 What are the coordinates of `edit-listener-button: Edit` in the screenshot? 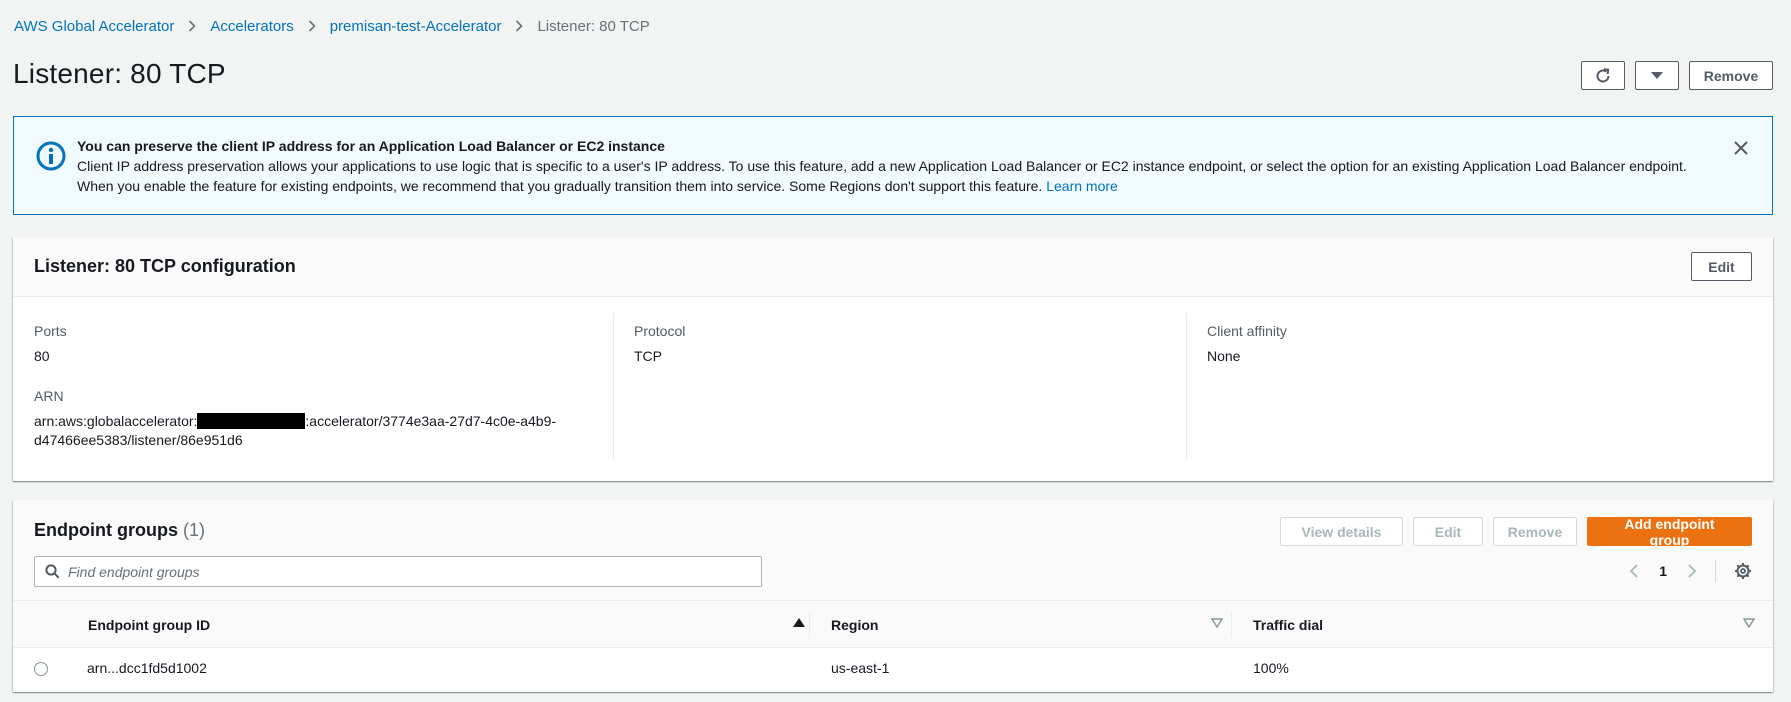 It's located at (1721, 266).